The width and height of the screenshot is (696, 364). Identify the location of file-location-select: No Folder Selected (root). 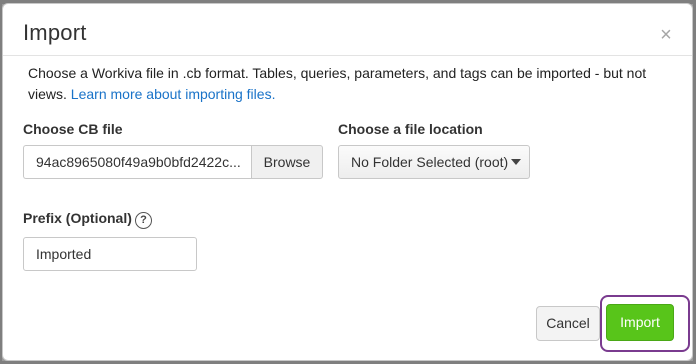
(434, 162).